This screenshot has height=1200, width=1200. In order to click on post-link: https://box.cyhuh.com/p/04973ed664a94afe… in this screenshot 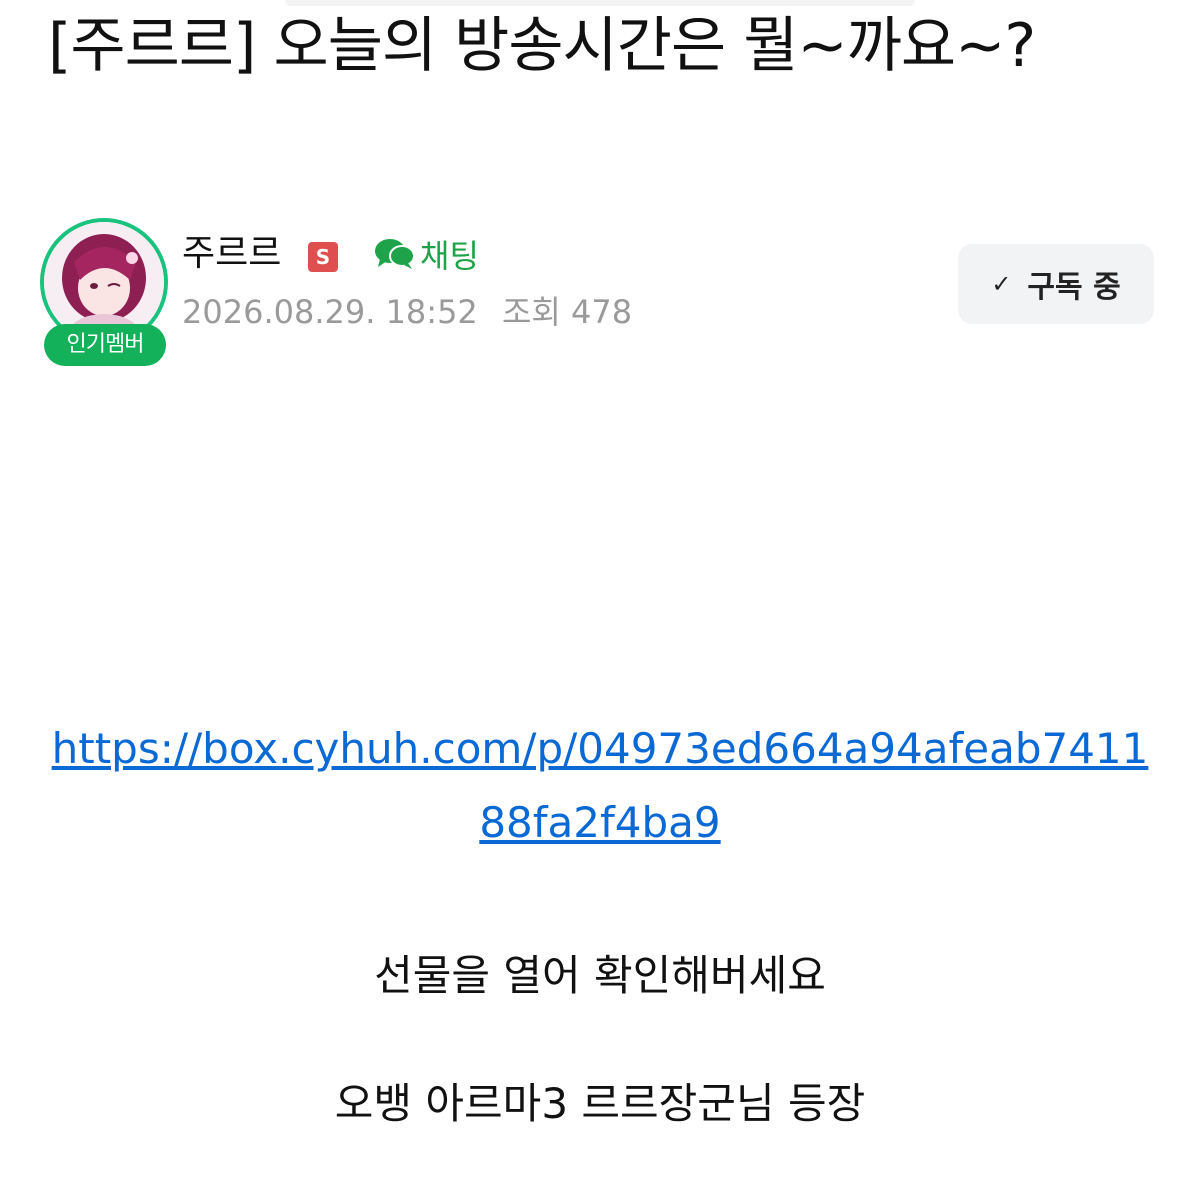, I will do `click(600, 786)`.